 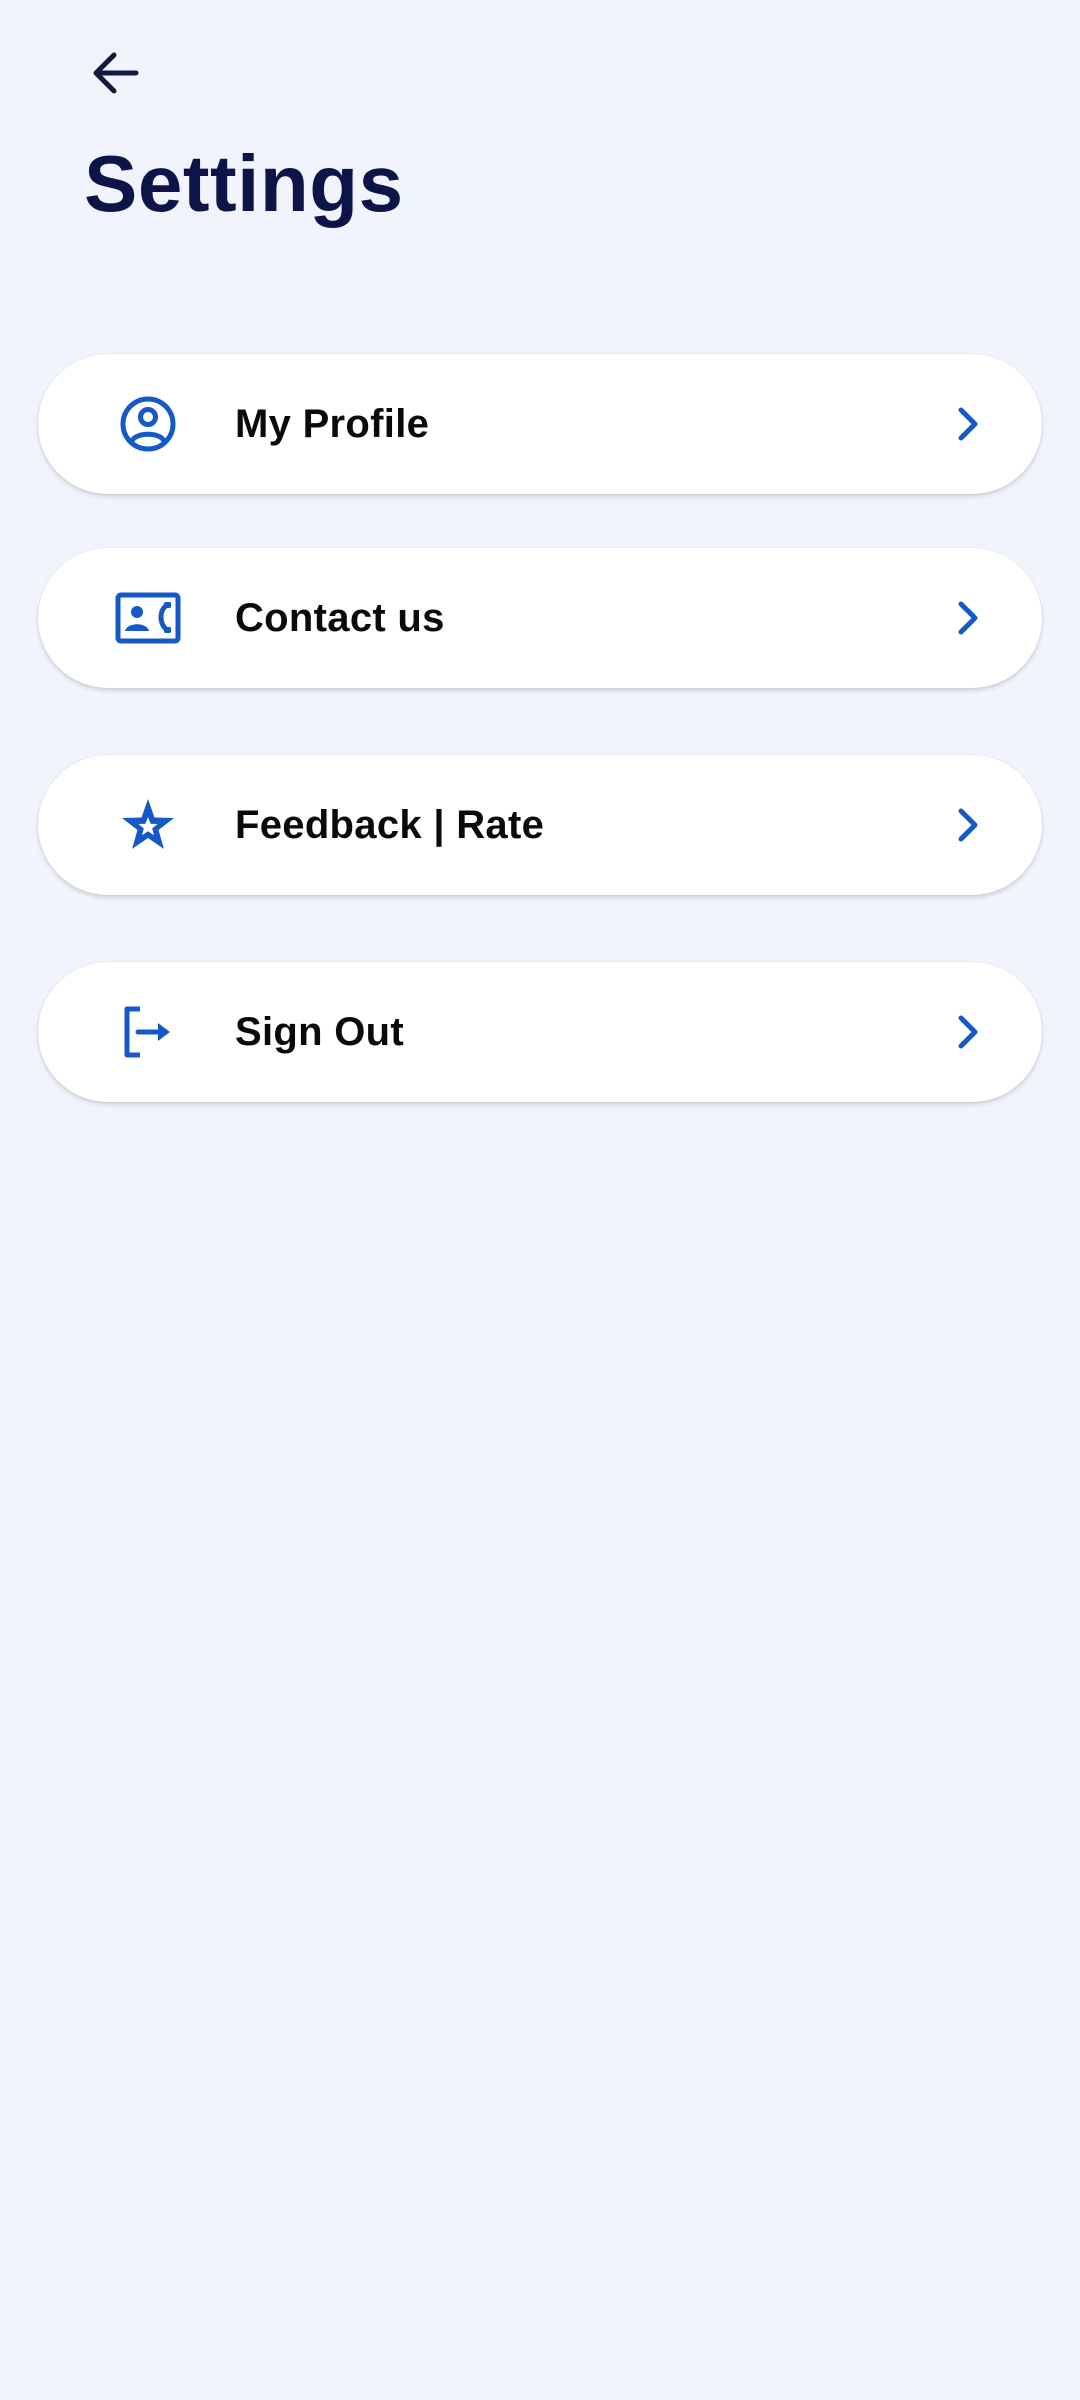 What do you see at coordinates (540, 424) in the screenshot?
I see `menu-item-my-profile: My Profile` at bounding box center [540, 424].